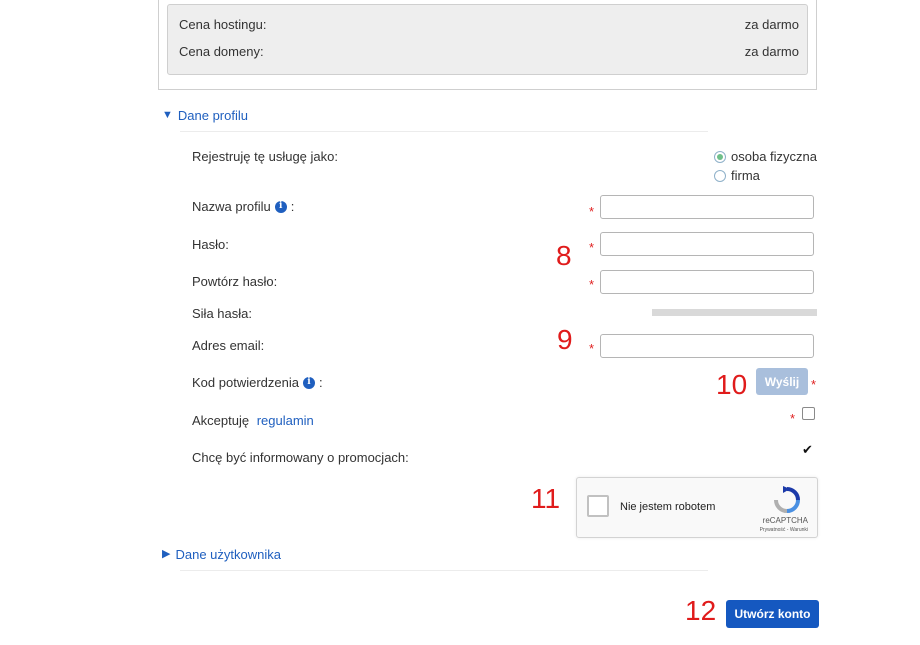 This screenshot has height=645, width=920. I want to click on confirmation-code-label: Kod potwierdzenia i:, so click(257, 382).